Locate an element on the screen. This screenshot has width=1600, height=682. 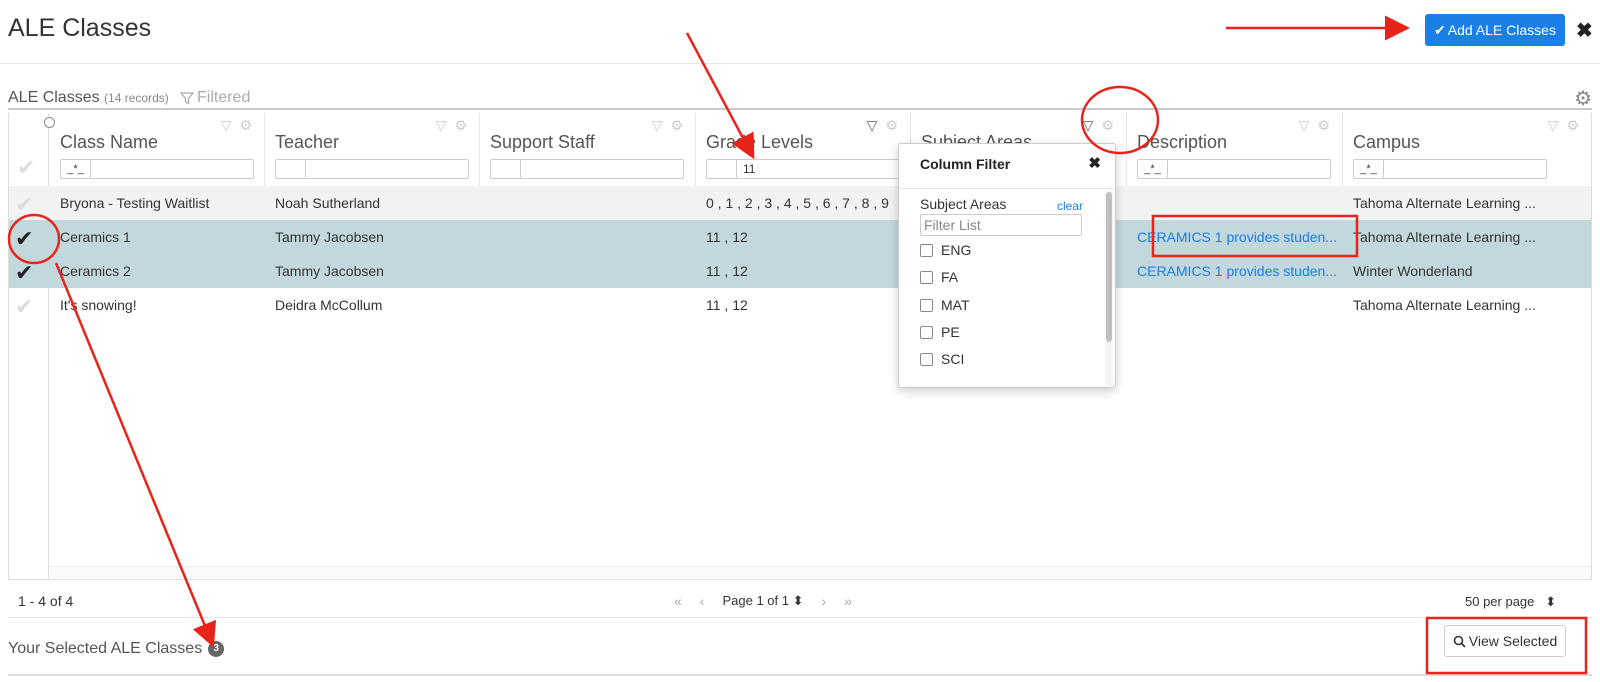
cell-teacher: Tammy Jacobsen is located at coordinates (329, 237).